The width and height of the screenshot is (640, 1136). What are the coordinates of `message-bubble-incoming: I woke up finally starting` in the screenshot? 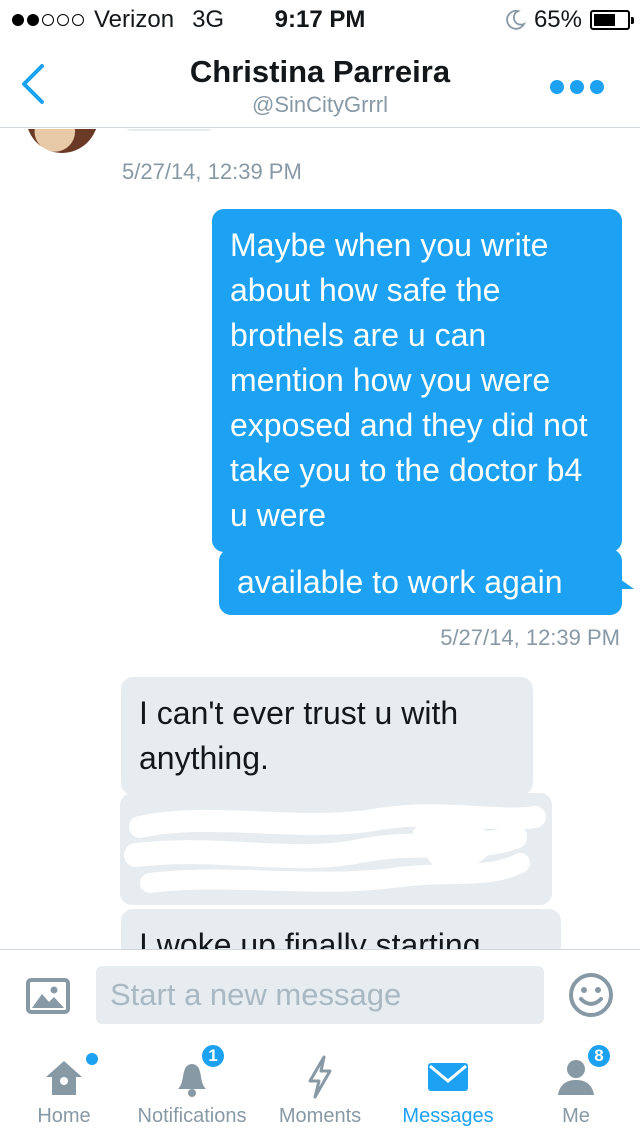 It's located at (341, 929).